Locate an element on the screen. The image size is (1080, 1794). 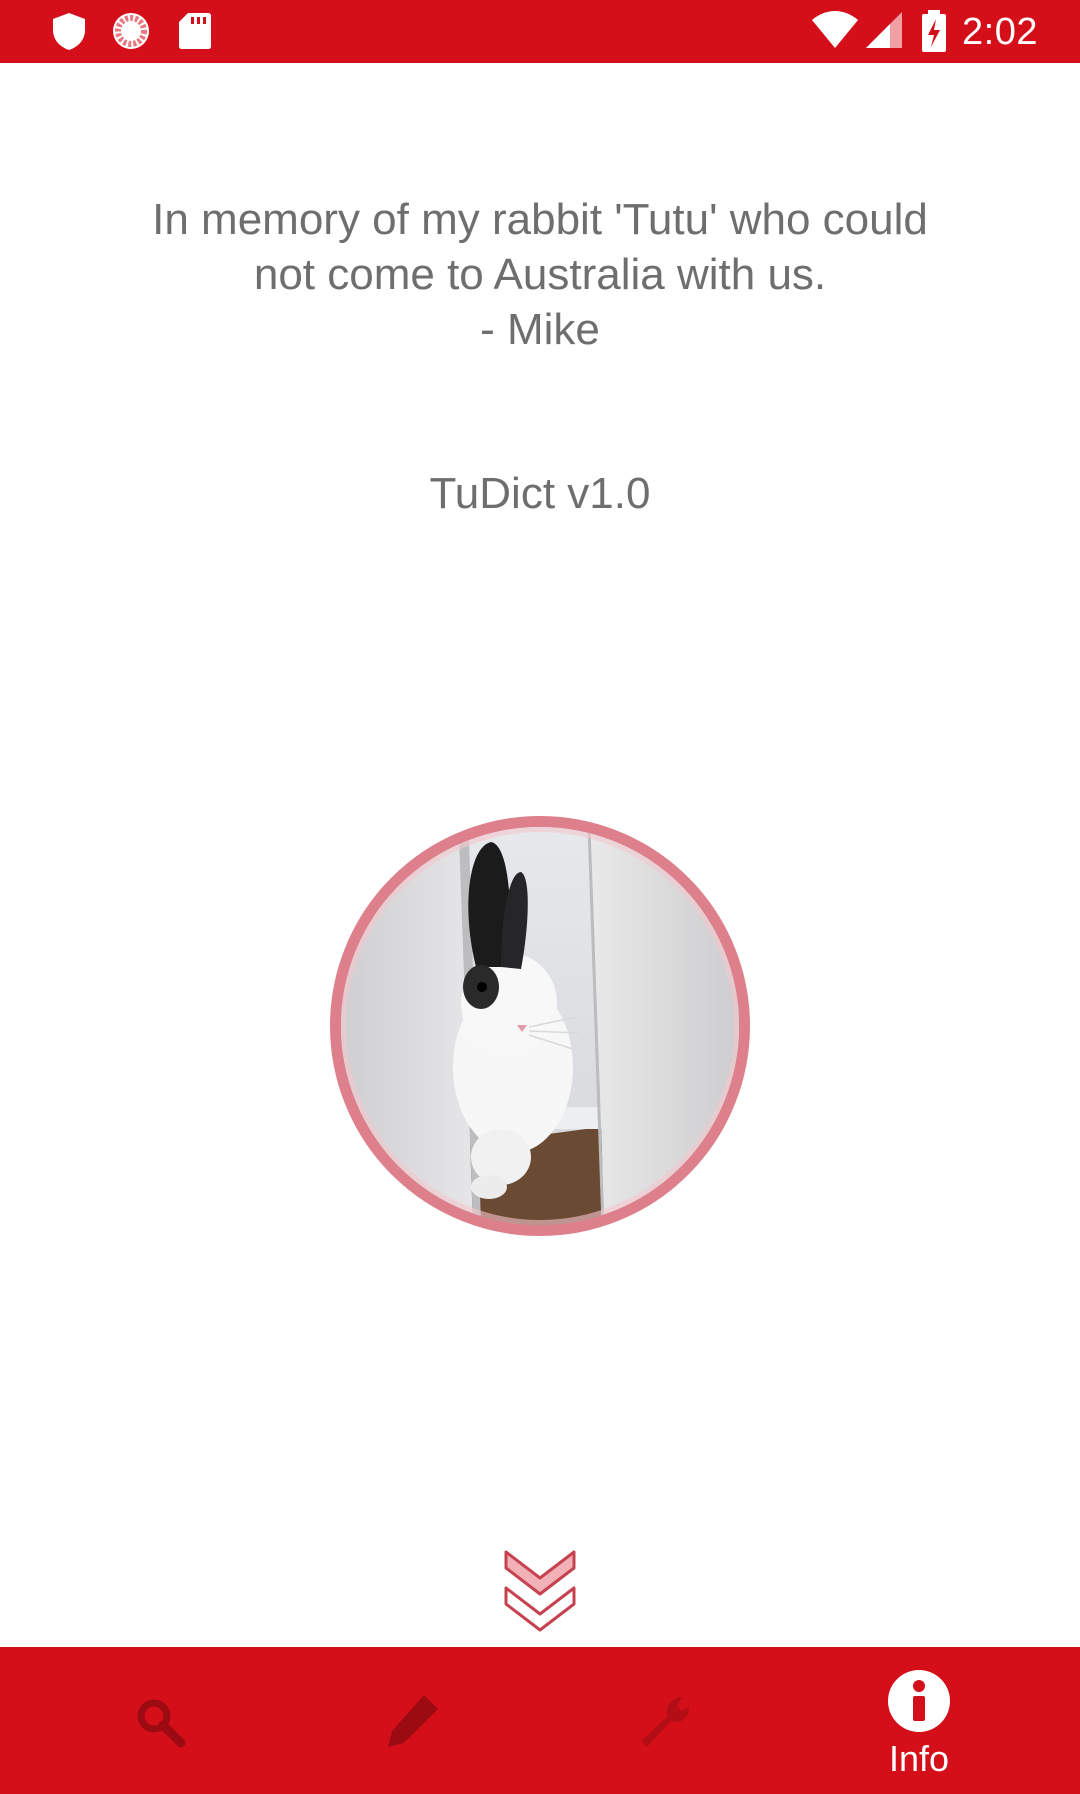
bottom-navigation: Info is located at coordinates (540, 1720).